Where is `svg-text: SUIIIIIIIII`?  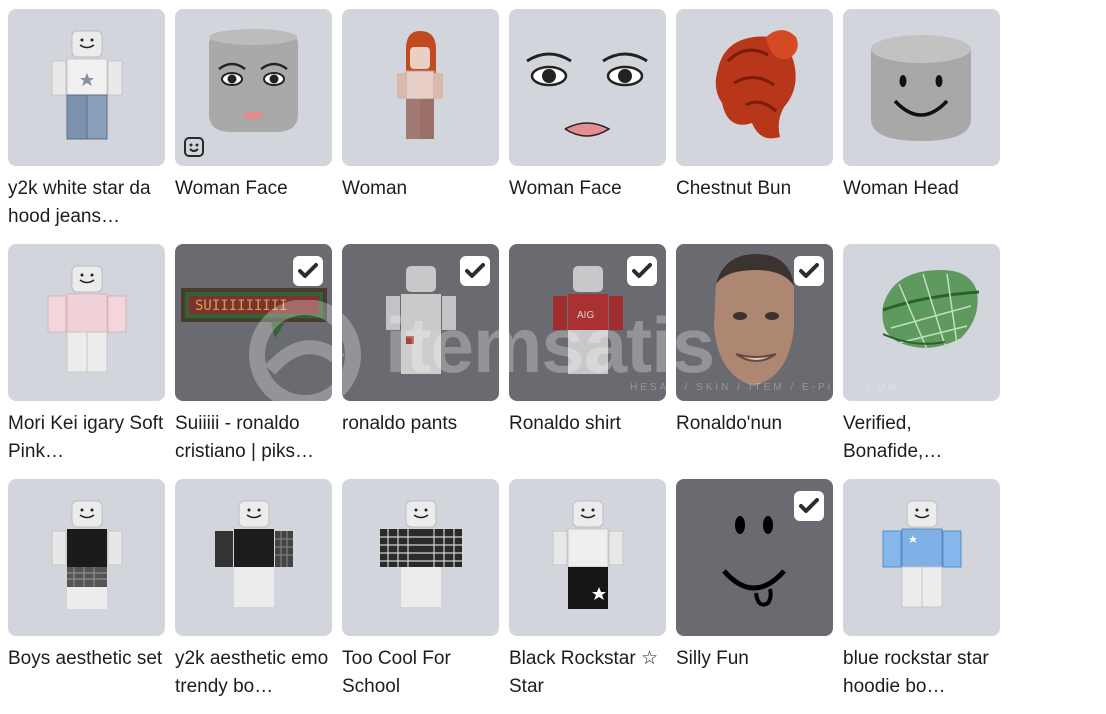
svg-text: SUIIIIIIIII is located at coordinates (241, 306).